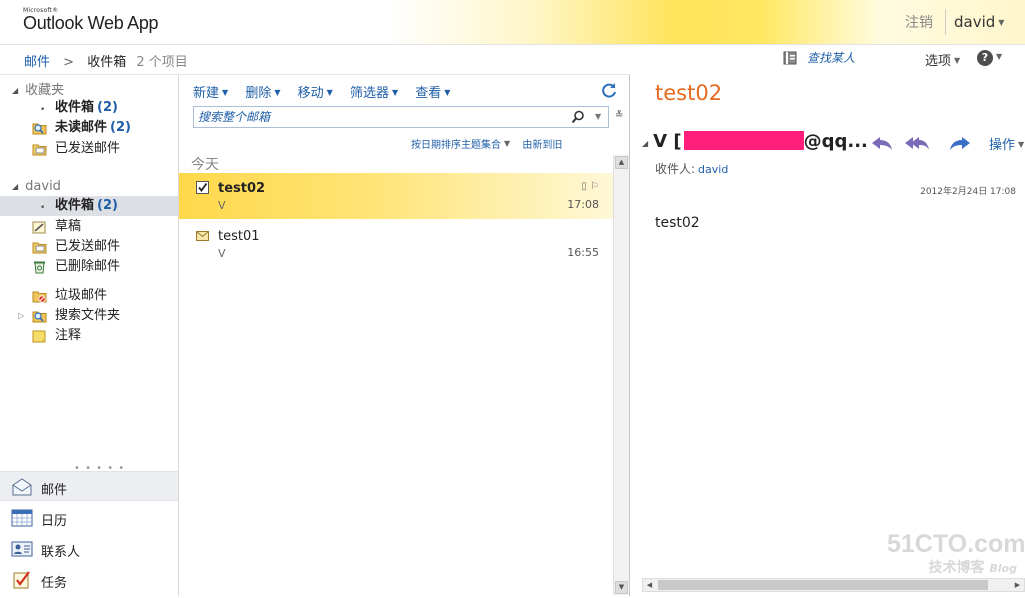 The height and width of the screenshot is (598, 1025). What do you see at coordinates (578, 117) in the screenshot?
I see `search-icon` at bounding box center [578, 117].